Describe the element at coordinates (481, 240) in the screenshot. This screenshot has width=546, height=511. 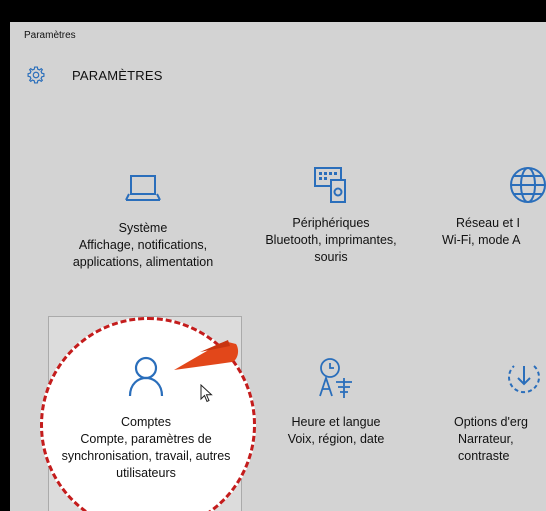
I see `tile-reseau-desc: Wi-Fi, mode A` at that location.